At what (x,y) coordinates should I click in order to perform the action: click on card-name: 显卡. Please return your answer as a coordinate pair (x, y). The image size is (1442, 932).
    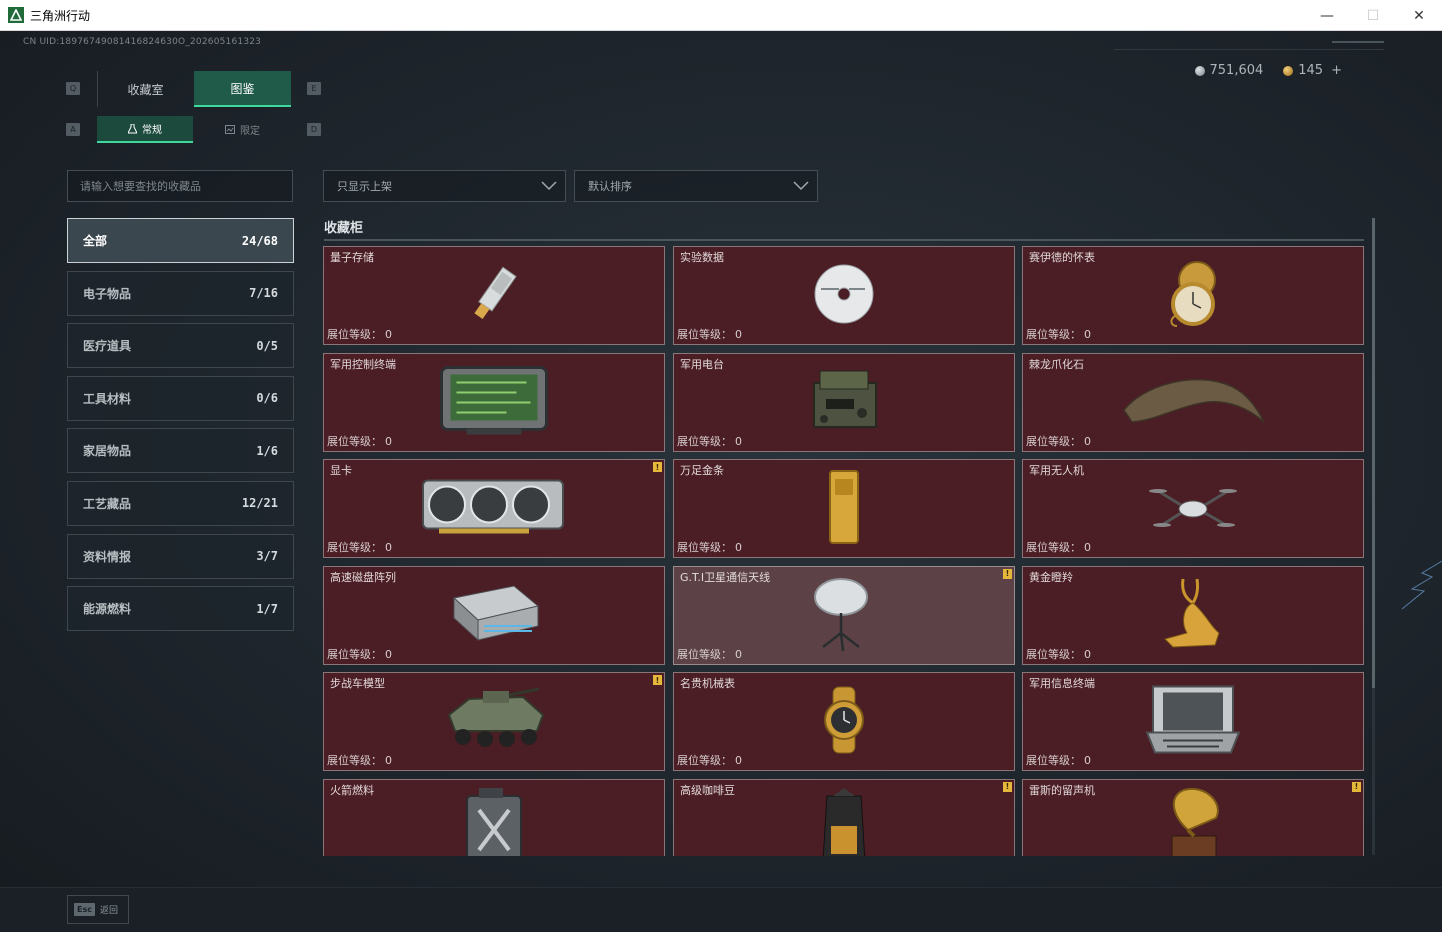
    Looking at the image, I should click on (341, 470).